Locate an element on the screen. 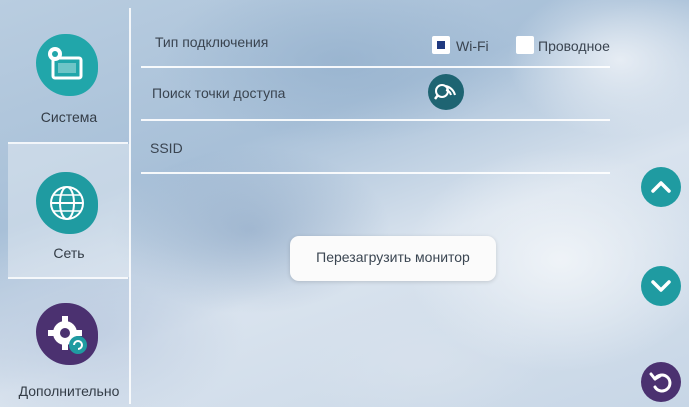 The width and height of the screenshot is (689, 407). wired-checkbox is located at coordinates (525, 45).